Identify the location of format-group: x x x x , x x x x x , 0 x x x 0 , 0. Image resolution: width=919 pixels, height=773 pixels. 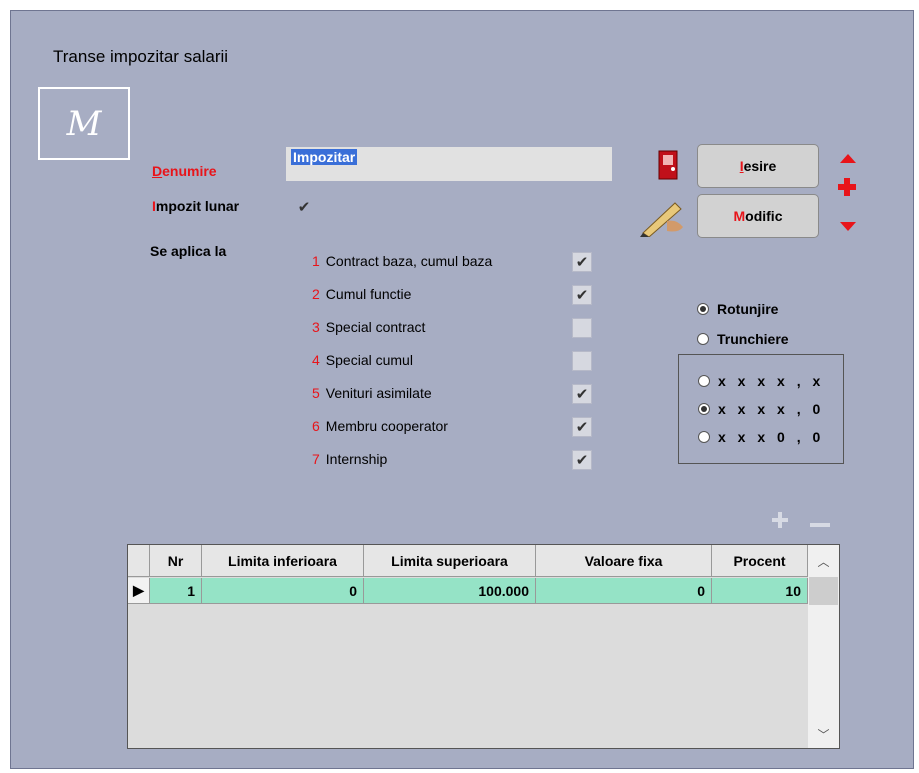
(761, 409).